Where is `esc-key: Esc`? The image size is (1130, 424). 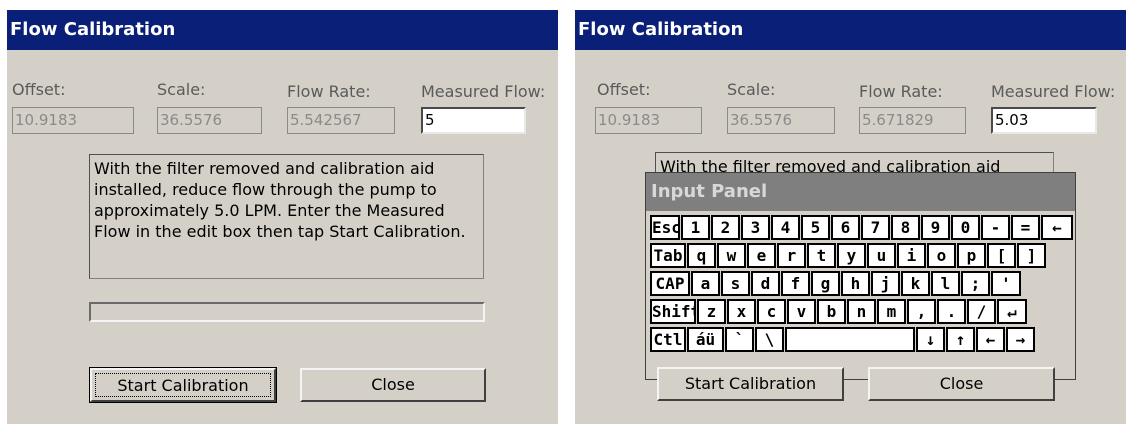
esc-key: Esc is located at coordinates (665, 227).